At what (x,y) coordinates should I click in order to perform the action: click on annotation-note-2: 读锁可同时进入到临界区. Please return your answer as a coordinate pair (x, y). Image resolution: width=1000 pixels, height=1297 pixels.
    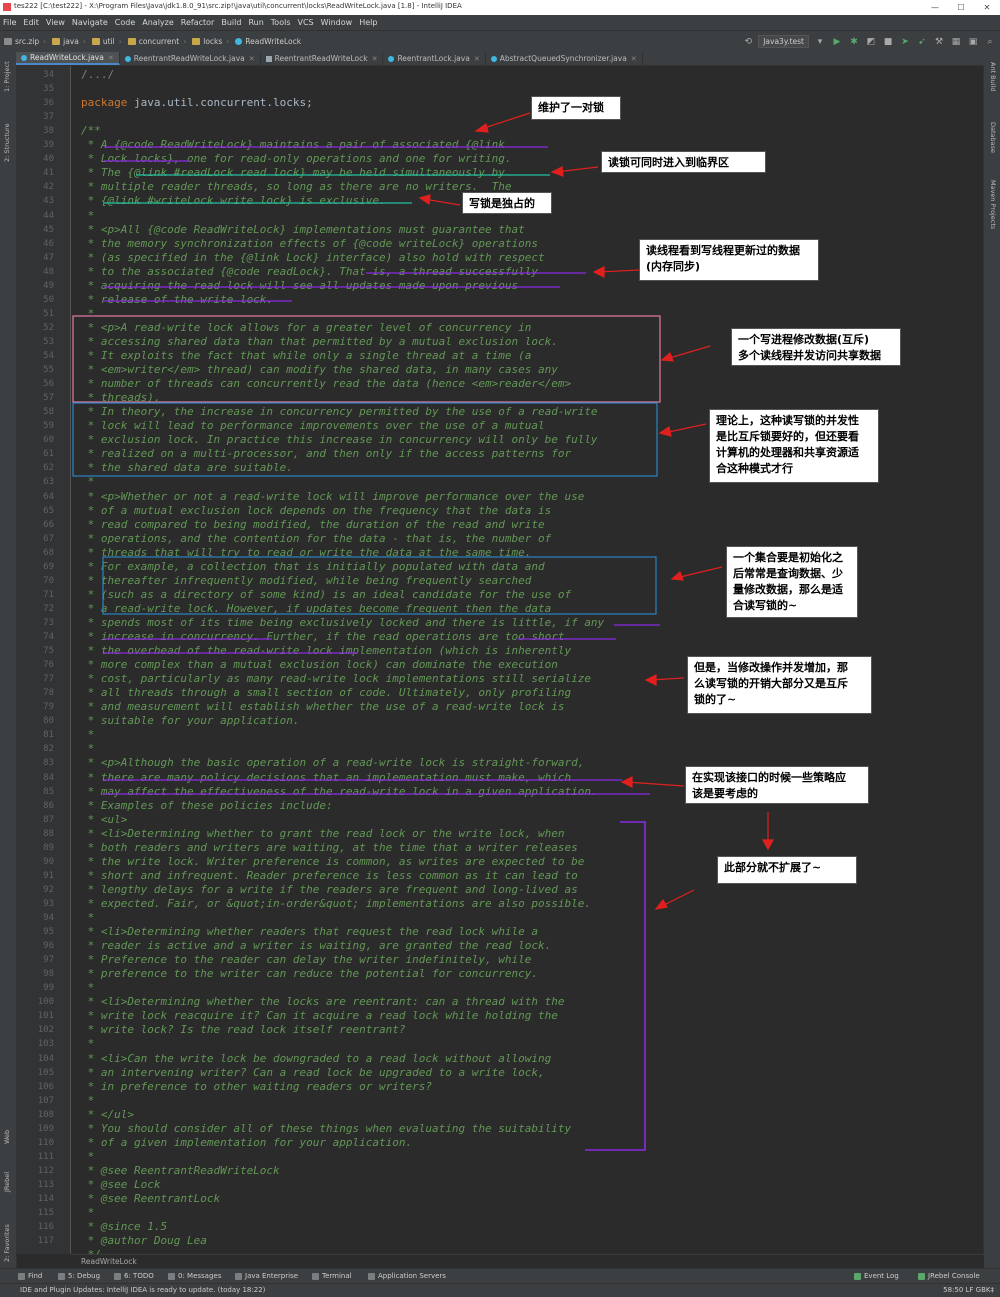
    Looking at the image, I should click on (683, 162).